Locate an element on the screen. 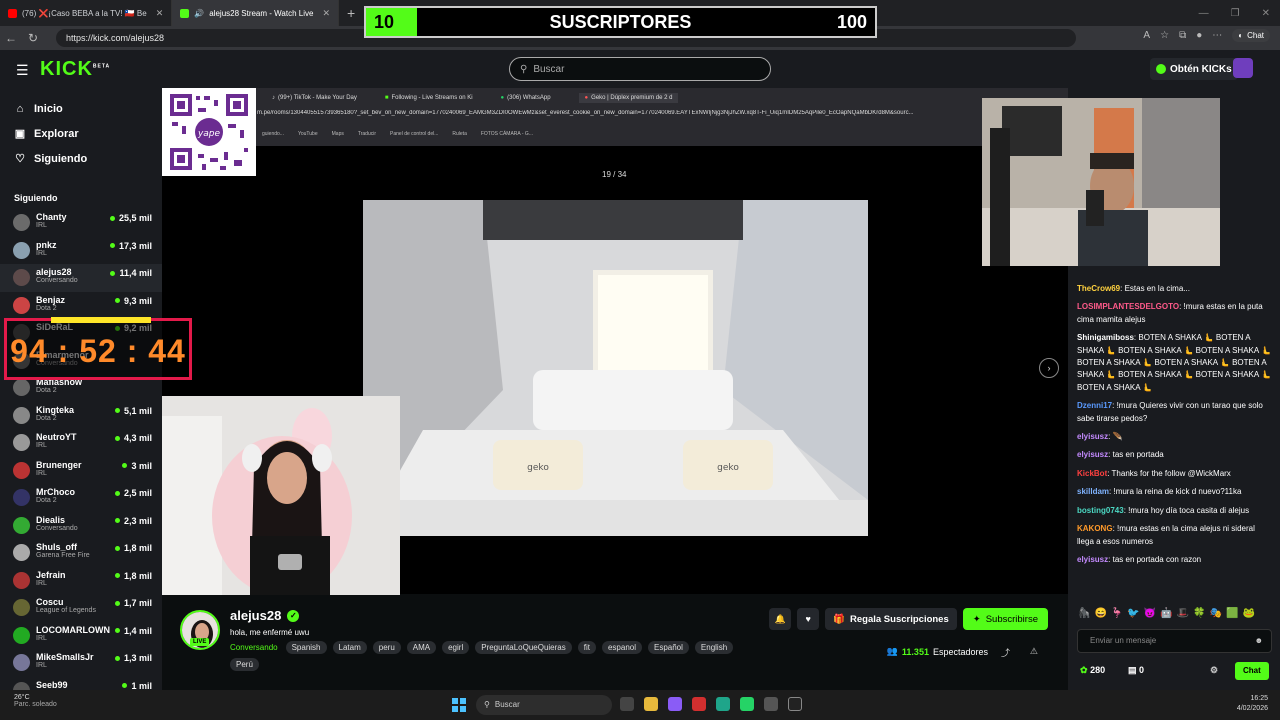 The height and width of the screenshot is (720, 1280). chat-message-input: Enviar un mensaje ☻ is located at coordinates (1174, 641).